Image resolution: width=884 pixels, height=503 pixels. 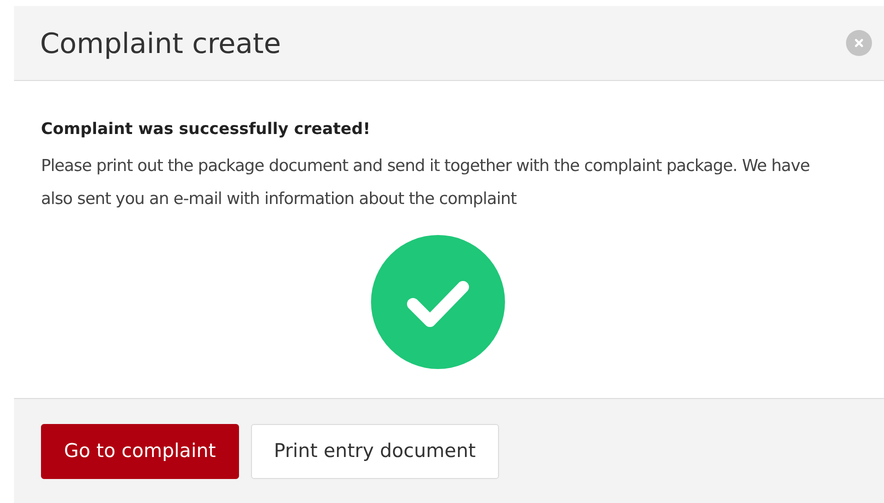 What do you see at coordinates (140, 451) in the screenshot?
I see `go-to-complaint-button: Go to complaint` at bounding box center [140, 451].